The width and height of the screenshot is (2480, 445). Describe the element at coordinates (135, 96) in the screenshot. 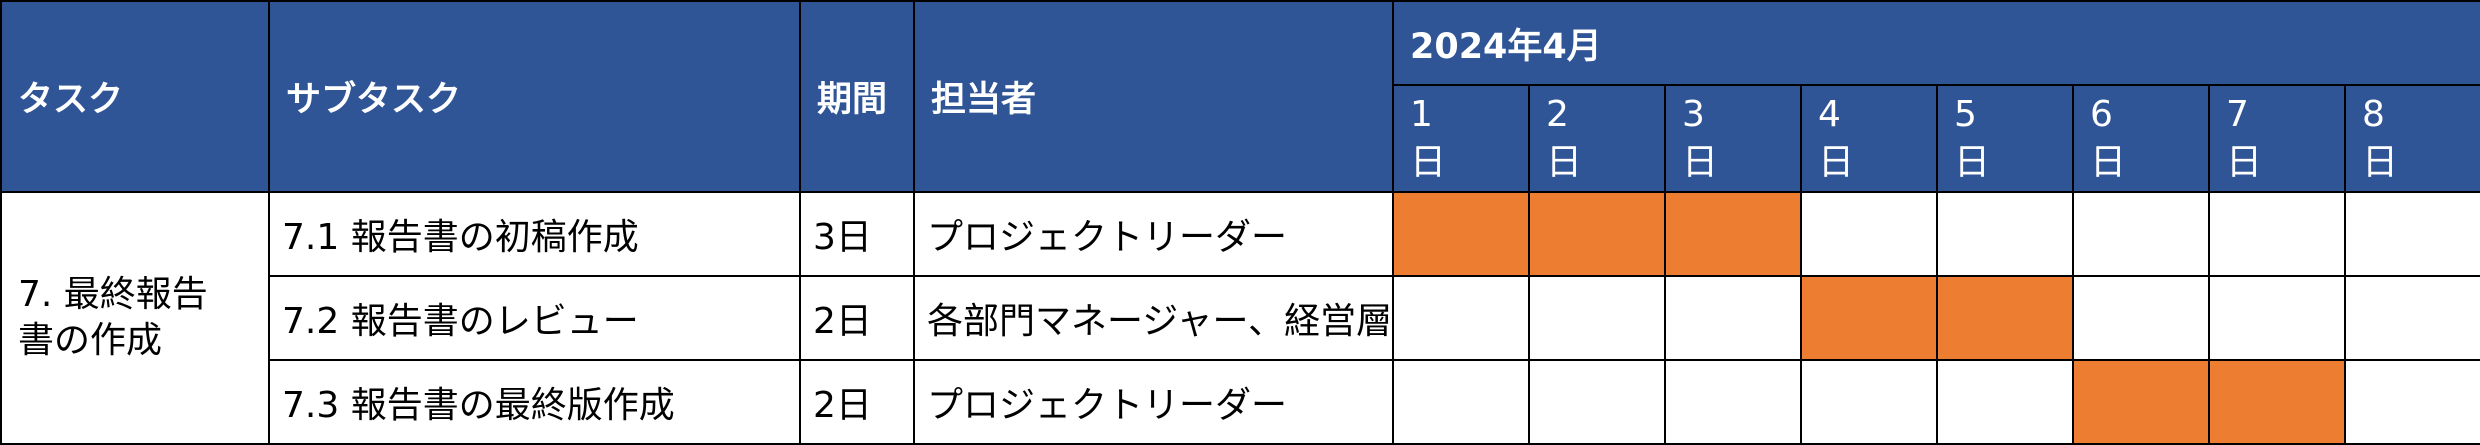

I see `header-task: タスク` at that location.